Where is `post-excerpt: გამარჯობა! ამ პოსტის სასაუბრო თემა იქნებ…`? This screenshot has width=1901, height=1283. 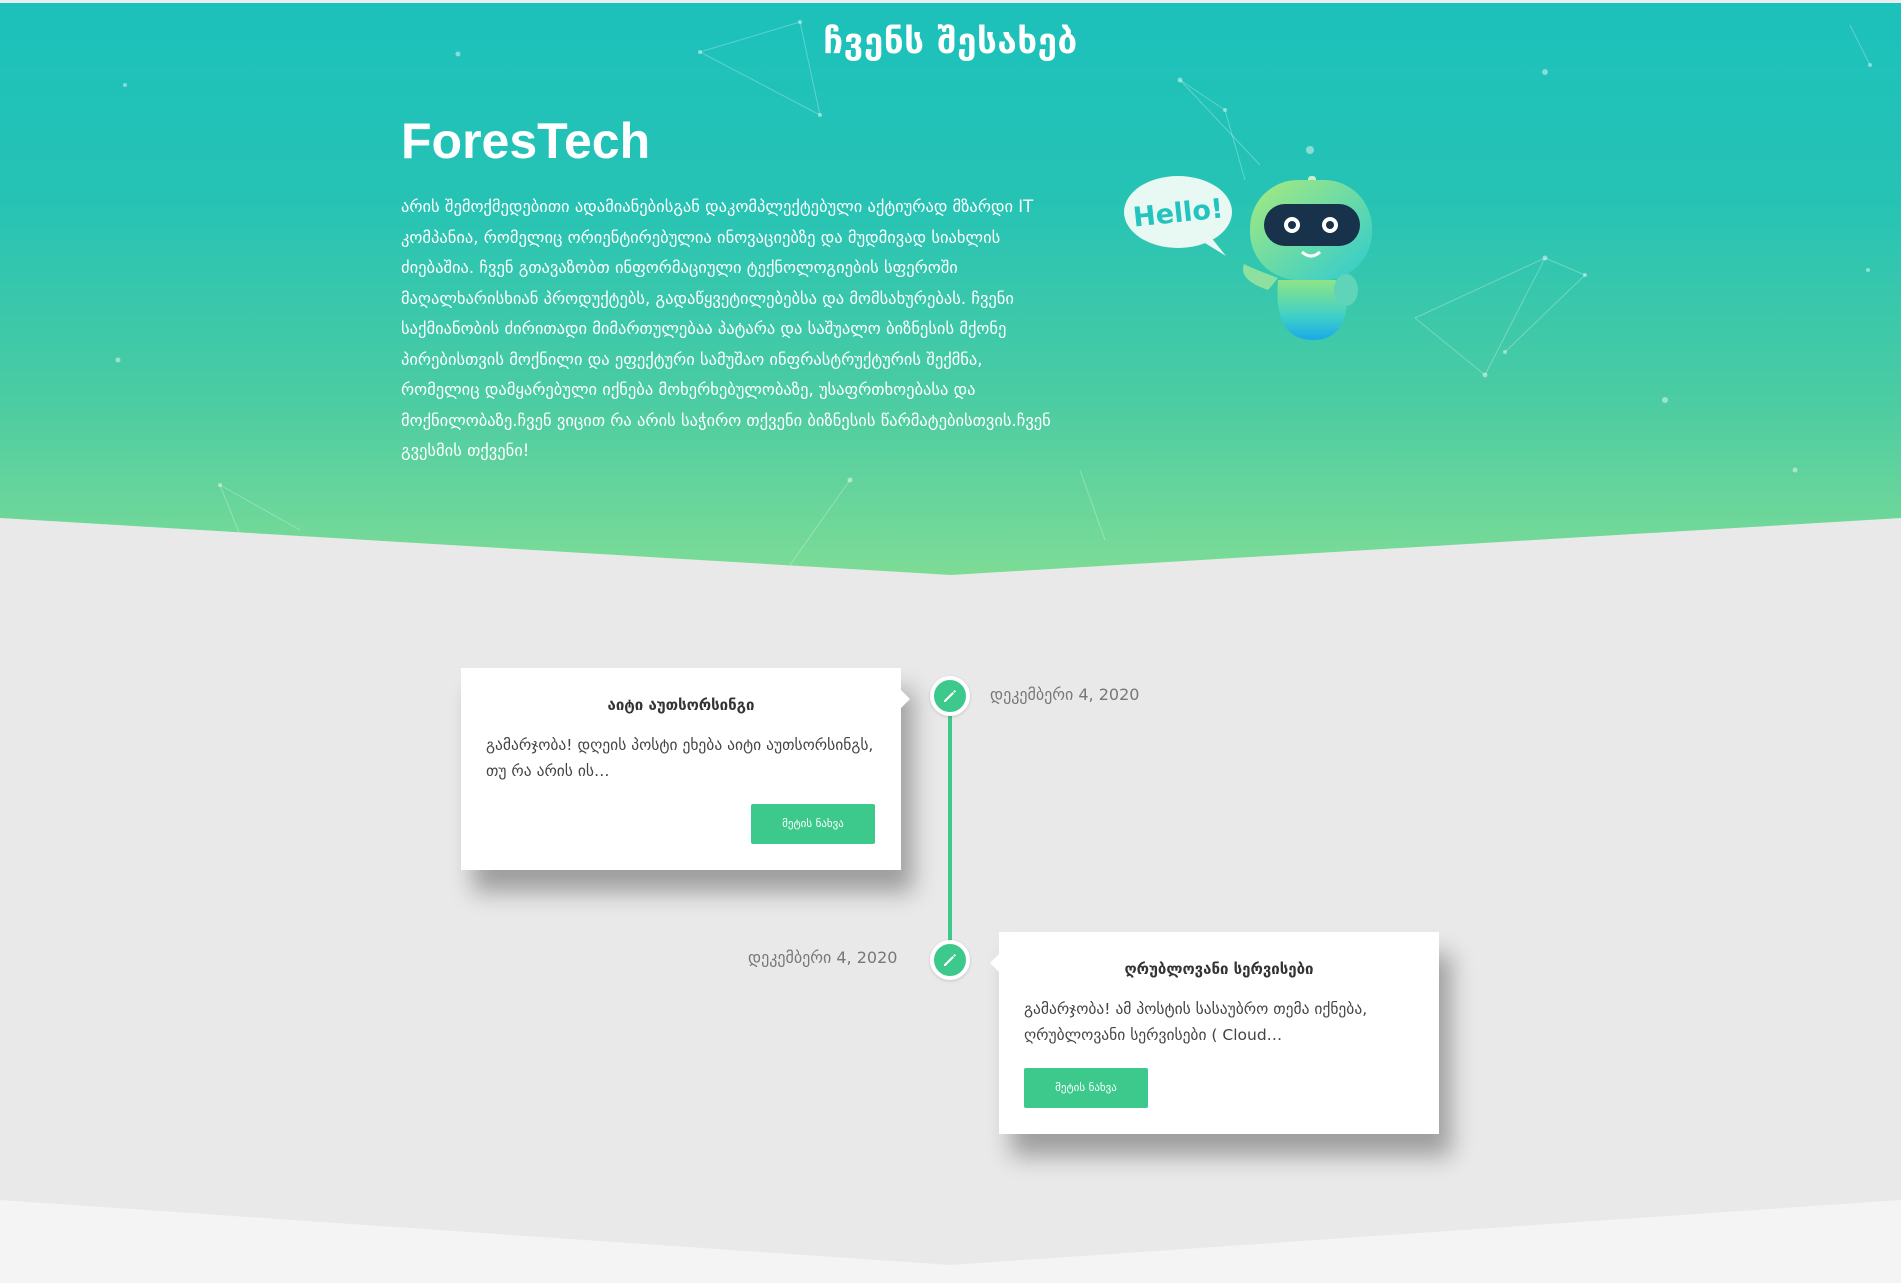
post-excerpt: გამარჯობა! ამ პოსტის სასაუბრო თემა იქნებ… is located at coordinates (1196, 1022).